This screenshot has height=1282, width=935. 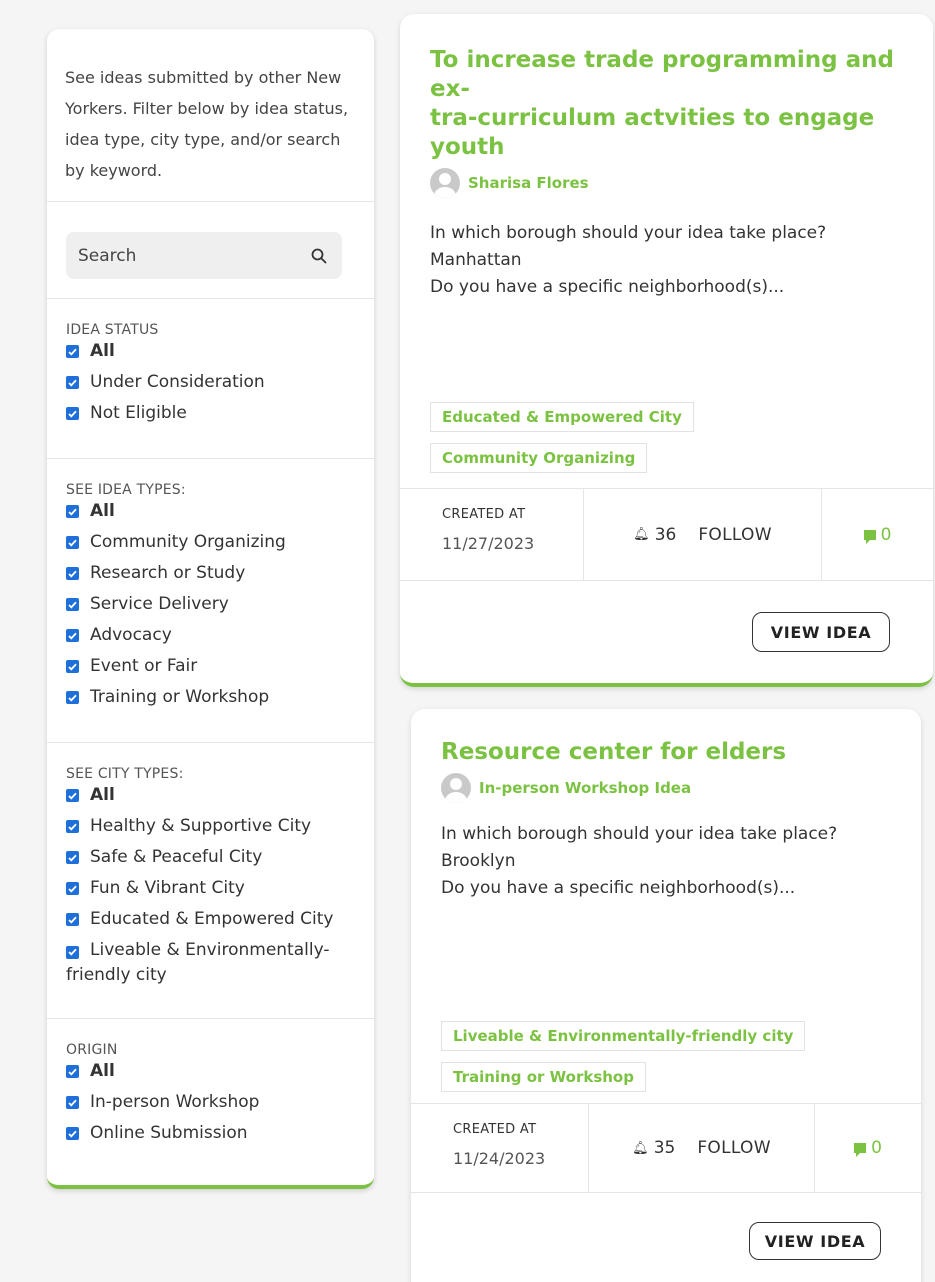 What do you see at coordinates (215, 1071) in the screenshot?
I see `origin-all-checkbox: All` at bounding box center [215, 1071].